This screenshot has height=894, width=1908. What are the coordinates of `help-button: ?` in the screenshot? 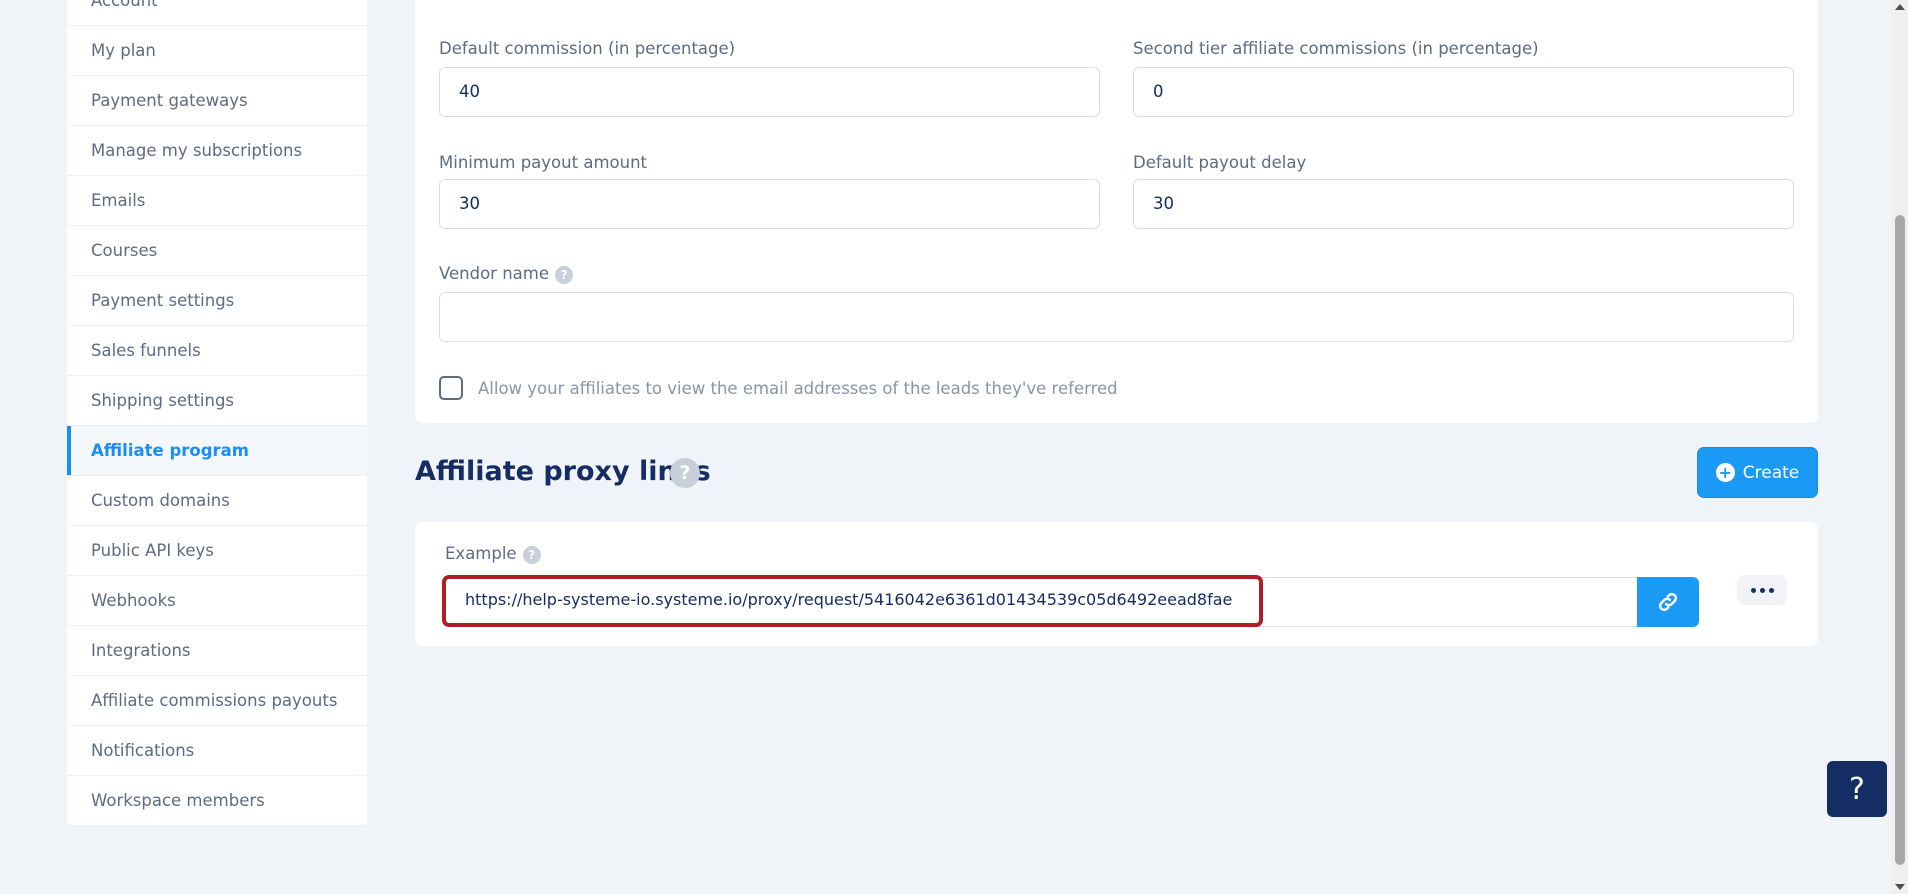 It's located at (1857, 789).